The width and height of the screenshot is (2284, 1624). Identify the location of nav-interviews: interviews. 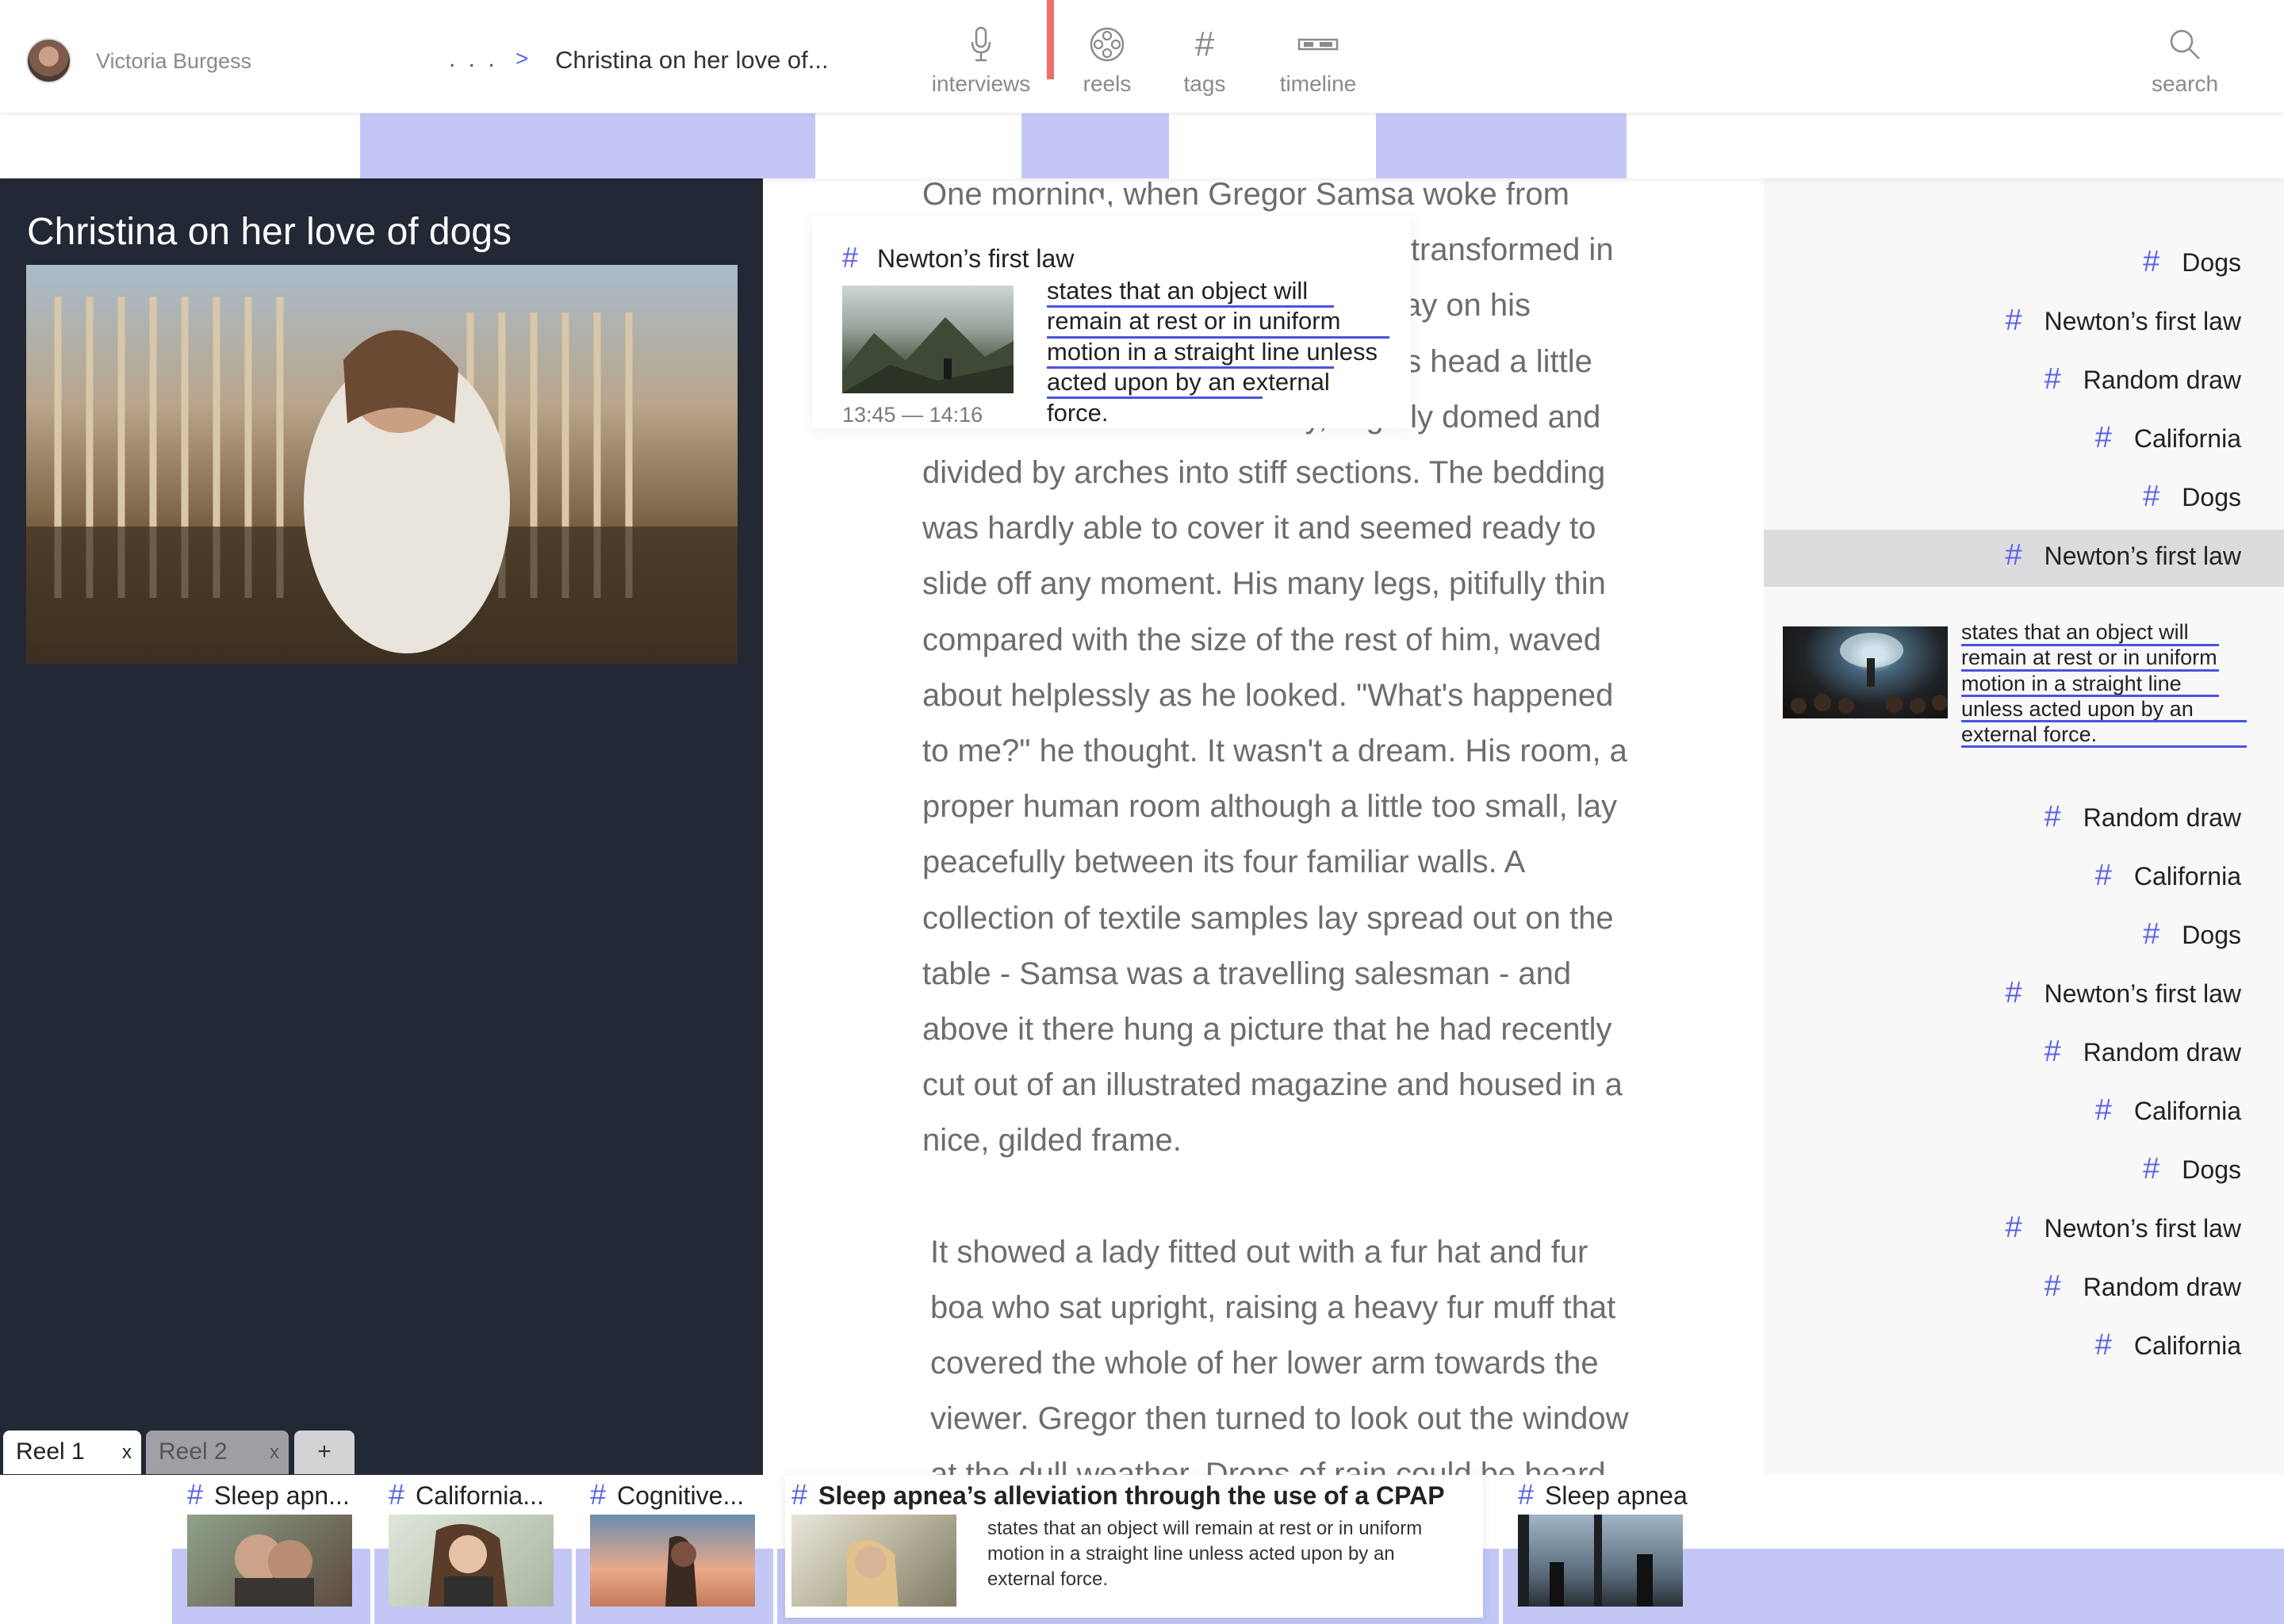
(981, 60).